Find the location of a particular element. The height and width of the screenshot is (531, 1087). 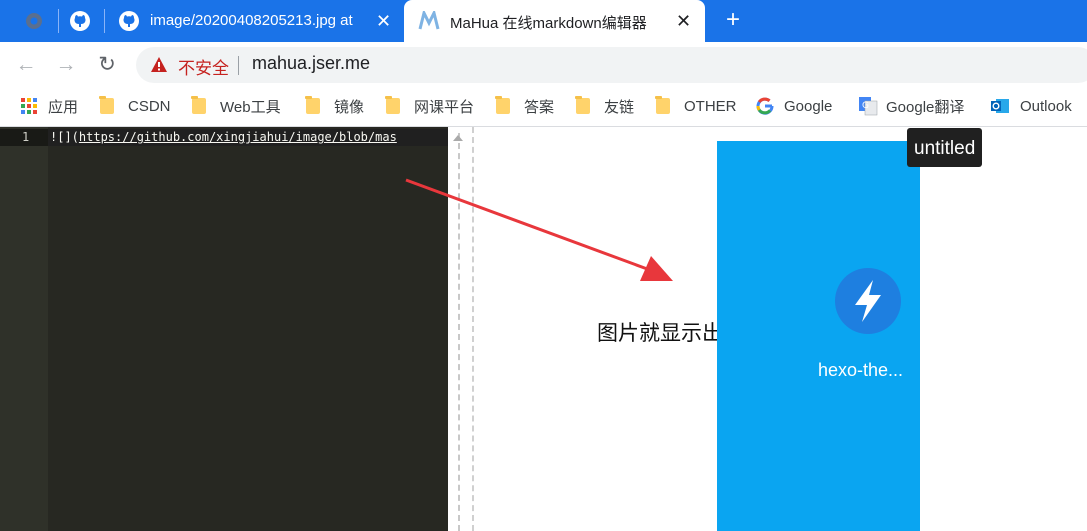

bookmark-online-courses: 网课平台 is located at coordinates (430, 106).